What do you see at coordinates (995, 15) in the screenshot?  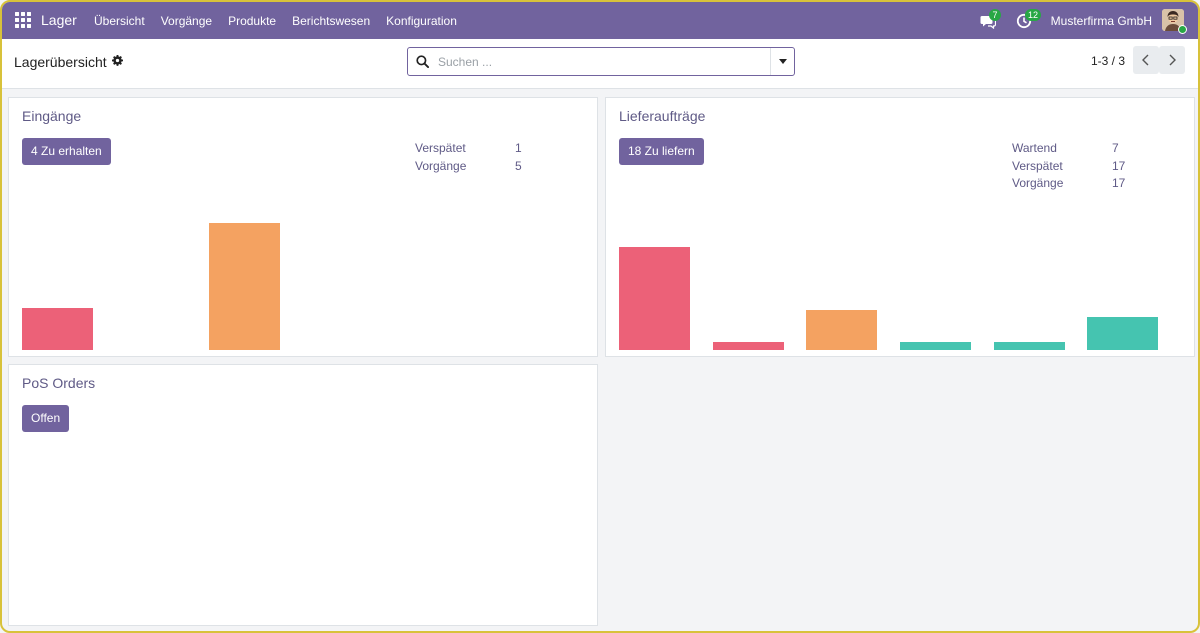 I see `messages-badge: 7` at bounding box center [995, 15].